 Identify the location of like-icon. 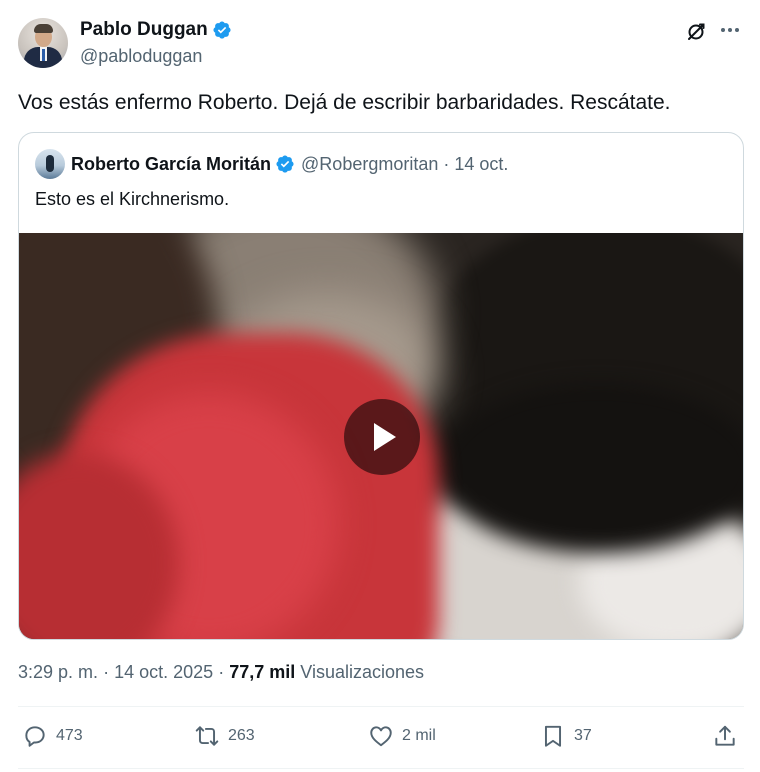
(381, 736).